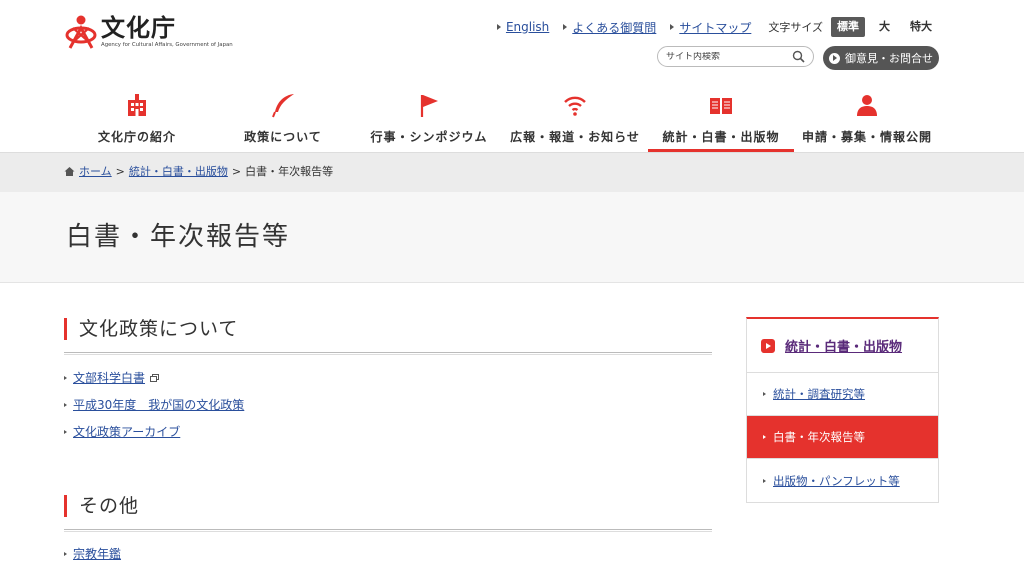 This screenshot has height=586, width=1024. I want to click on utility-link-english: English, so click(522, 27).